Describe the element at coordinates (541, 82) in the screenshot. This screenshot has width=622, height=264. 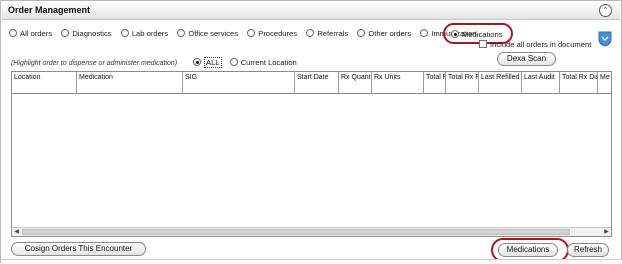
I see `column-header-last-audit: Last Audit` at that location.